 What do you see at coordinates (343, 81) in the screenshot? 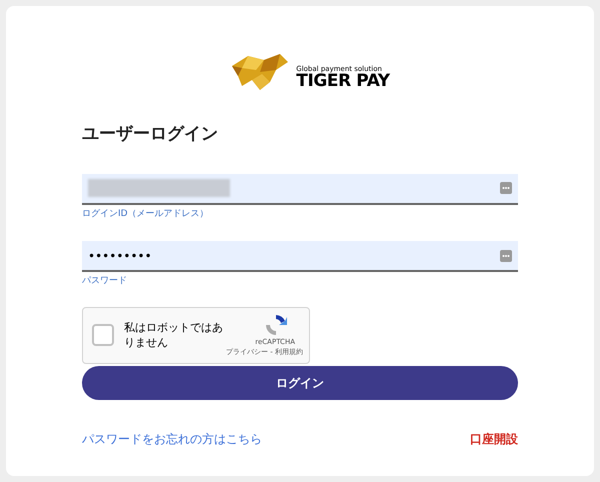
I see `logo-name: TIGER PAY` at bounding box center [343, 81].